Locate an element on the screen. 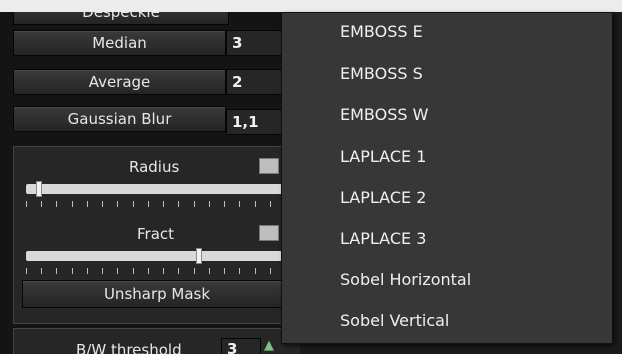 The height and width of the screenshot is (354, 622). menu-item-emboss-e: EMBOSS E is located at coordinates (381, 31).